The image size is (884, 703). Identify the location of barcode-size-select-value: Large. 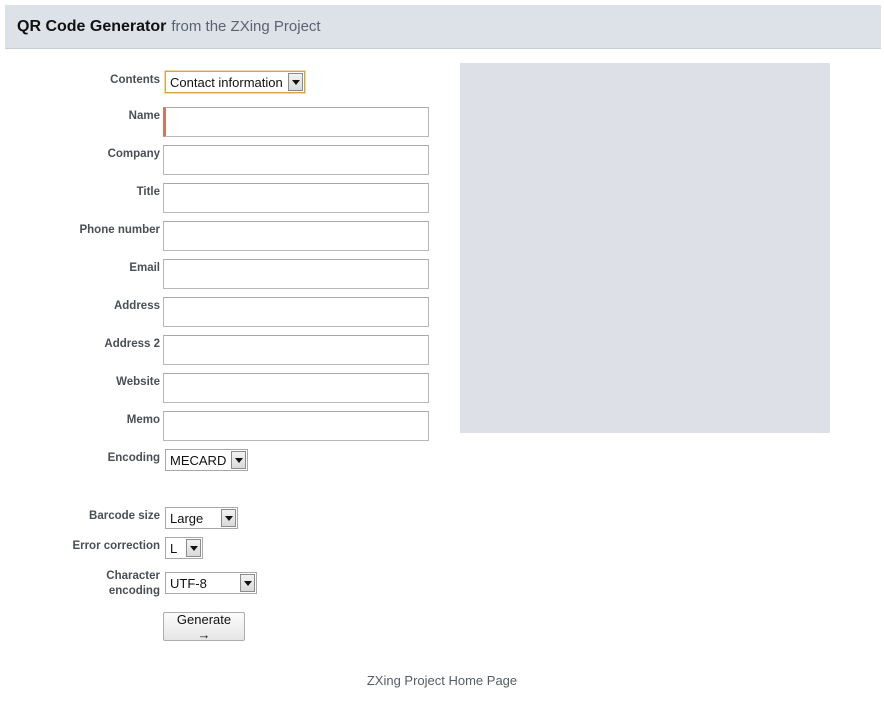
(187, 518).